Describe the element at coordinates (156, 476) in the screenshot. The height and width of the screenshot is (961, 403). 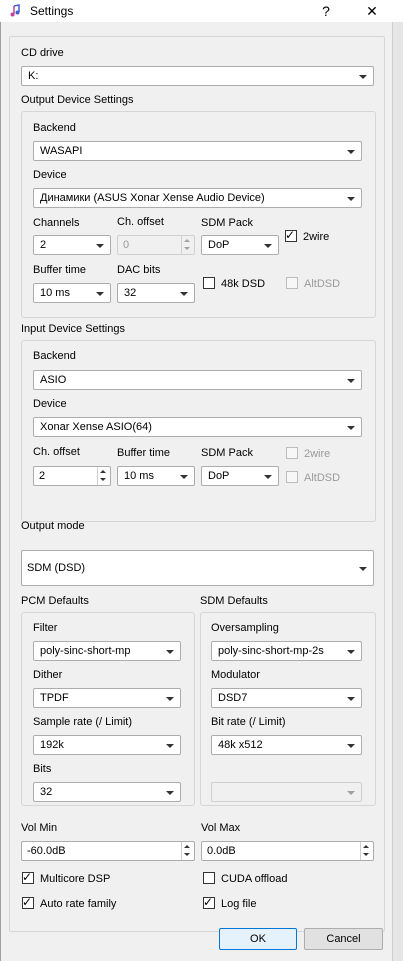
I see `input-buffer-time-select: 10 ms` at that location.